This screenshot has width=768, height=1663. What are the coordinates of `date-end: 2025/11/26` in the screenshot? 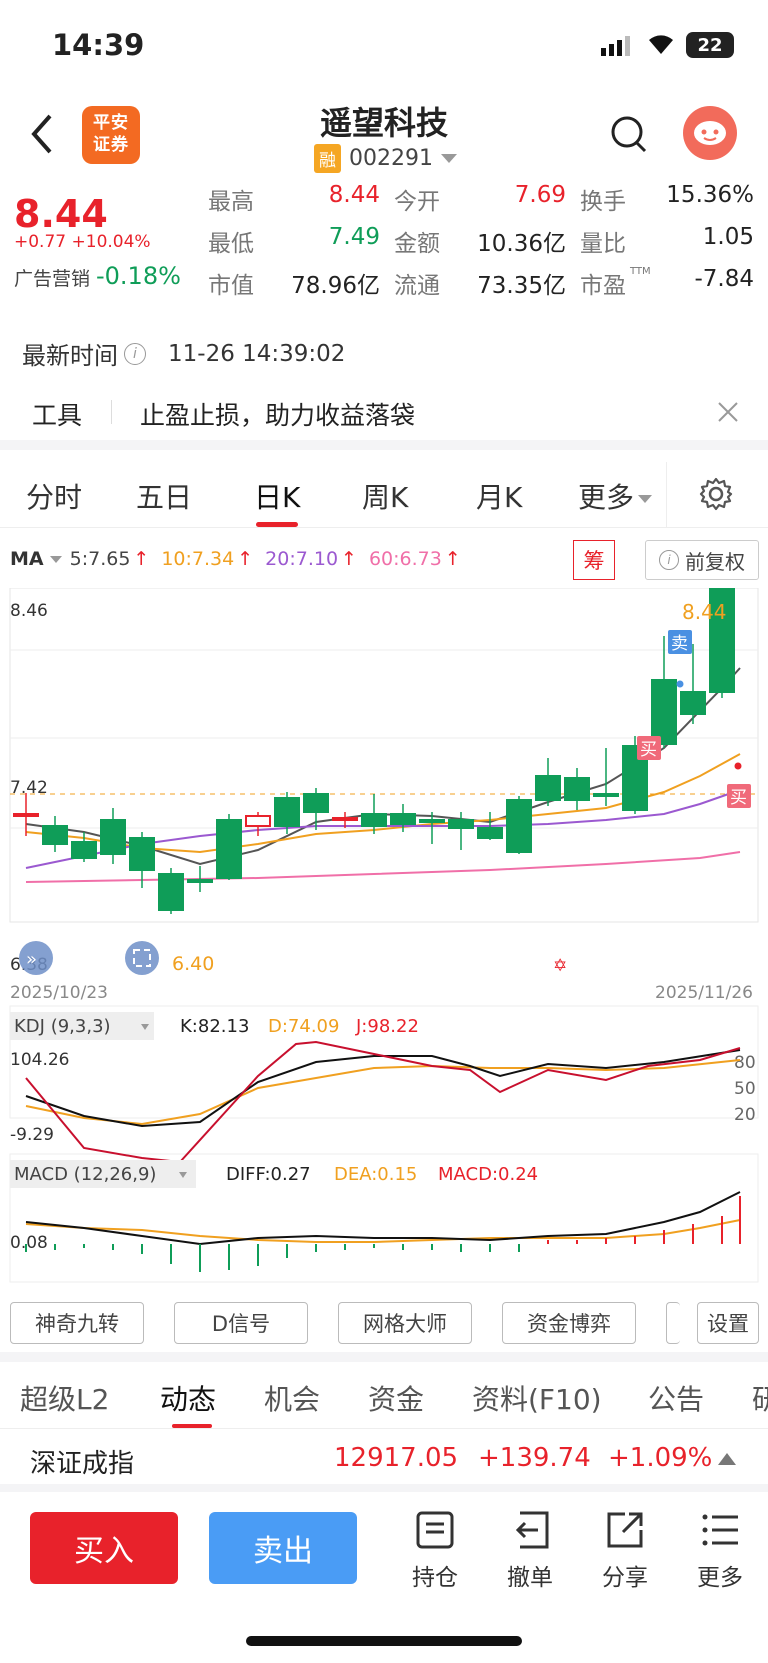 It's located at (704, 993).